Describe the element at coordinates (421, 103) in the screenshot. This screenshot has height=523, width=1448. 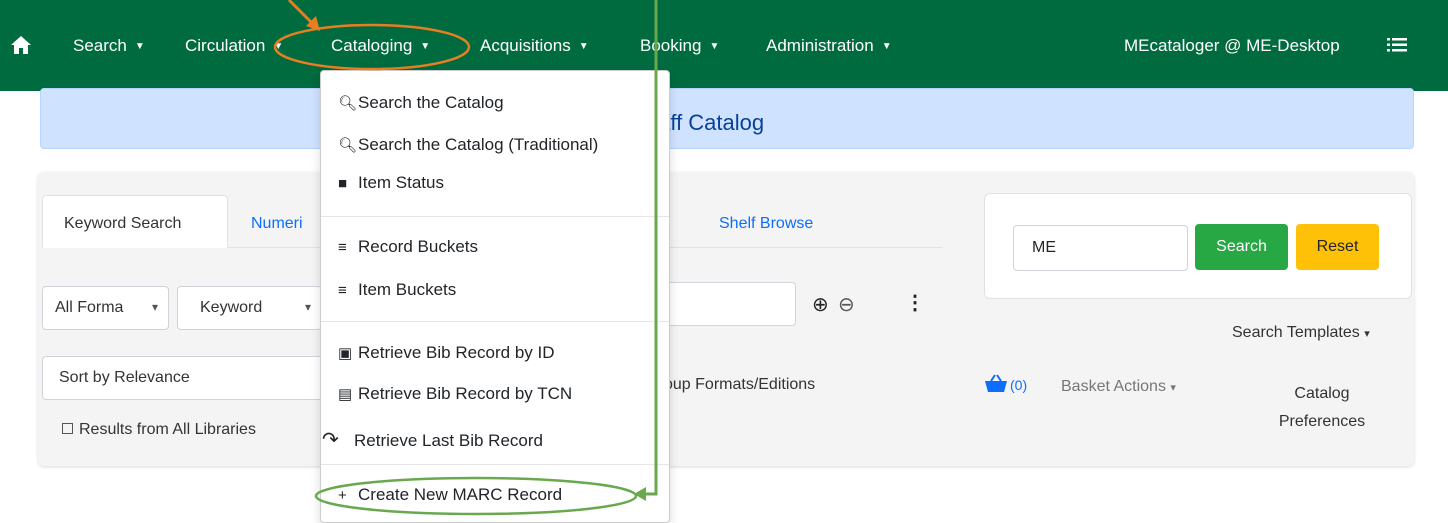
I see `menu-search-catalog: 🔍︎Search the Catalog` at that location.